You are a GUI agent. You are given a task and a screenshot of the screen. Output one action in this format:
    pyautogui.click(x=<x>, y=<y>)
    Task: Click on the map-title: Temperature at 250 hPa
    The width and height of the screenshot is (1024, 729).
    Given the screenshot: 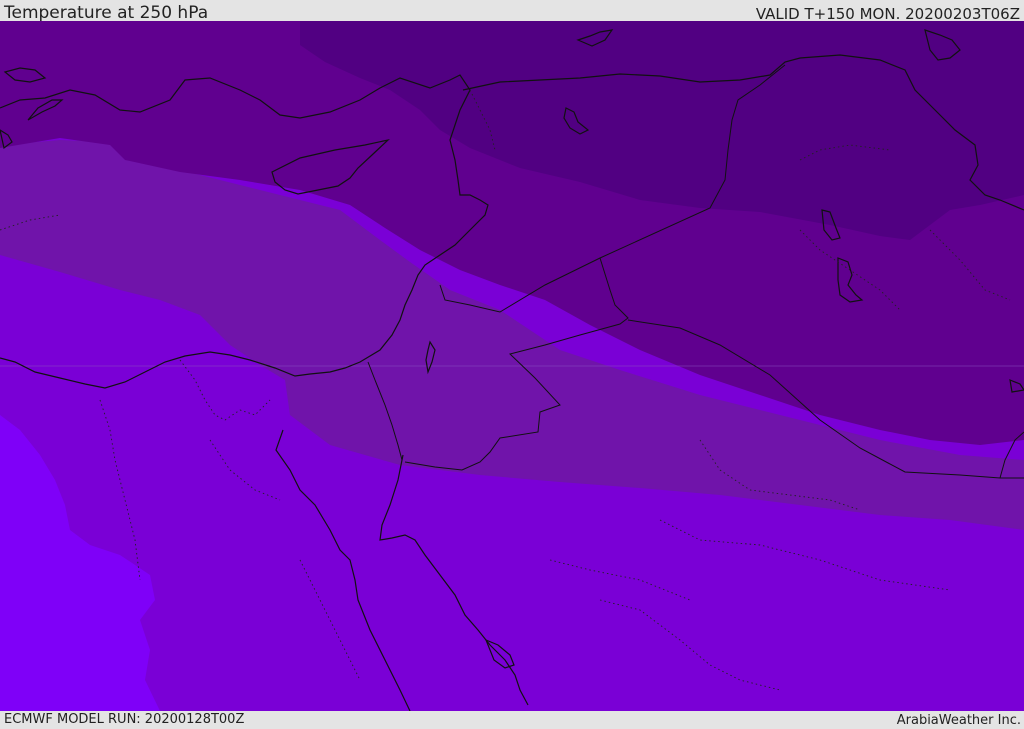 What is the action you would take?
    pyautogui.click(x=106, y=13)
    